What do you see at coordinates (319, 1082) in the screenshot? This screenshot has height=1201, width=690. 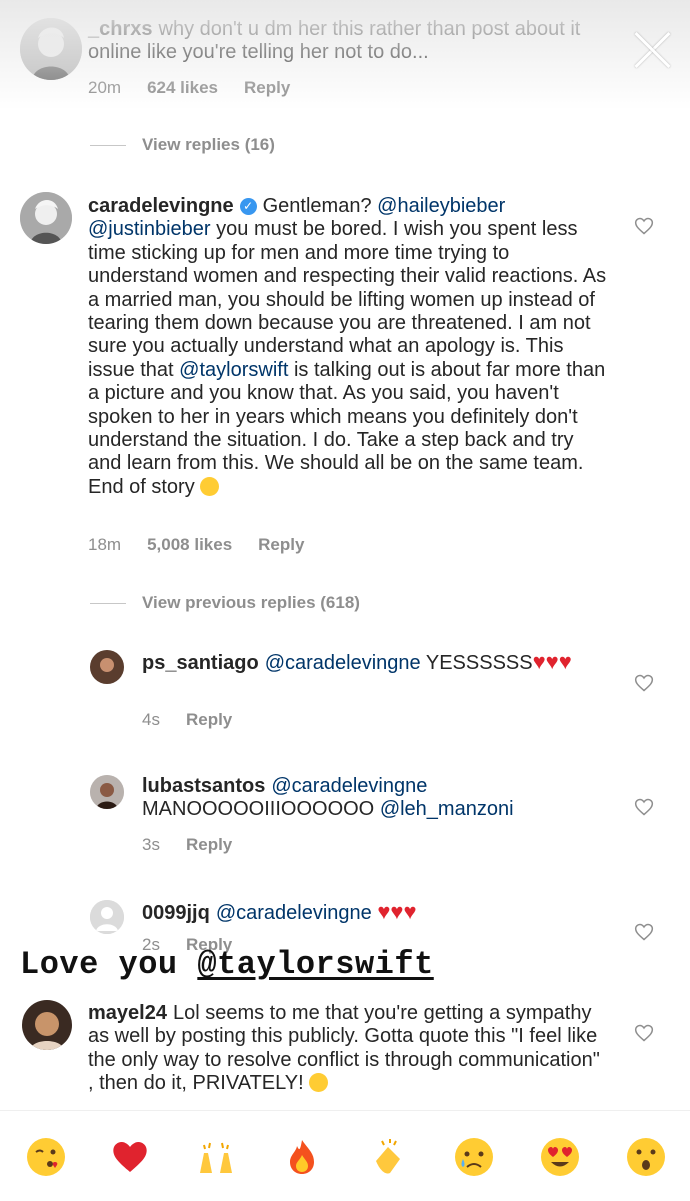 I see `winking-face-emoji-icon` at bounding box center [319, 1082].